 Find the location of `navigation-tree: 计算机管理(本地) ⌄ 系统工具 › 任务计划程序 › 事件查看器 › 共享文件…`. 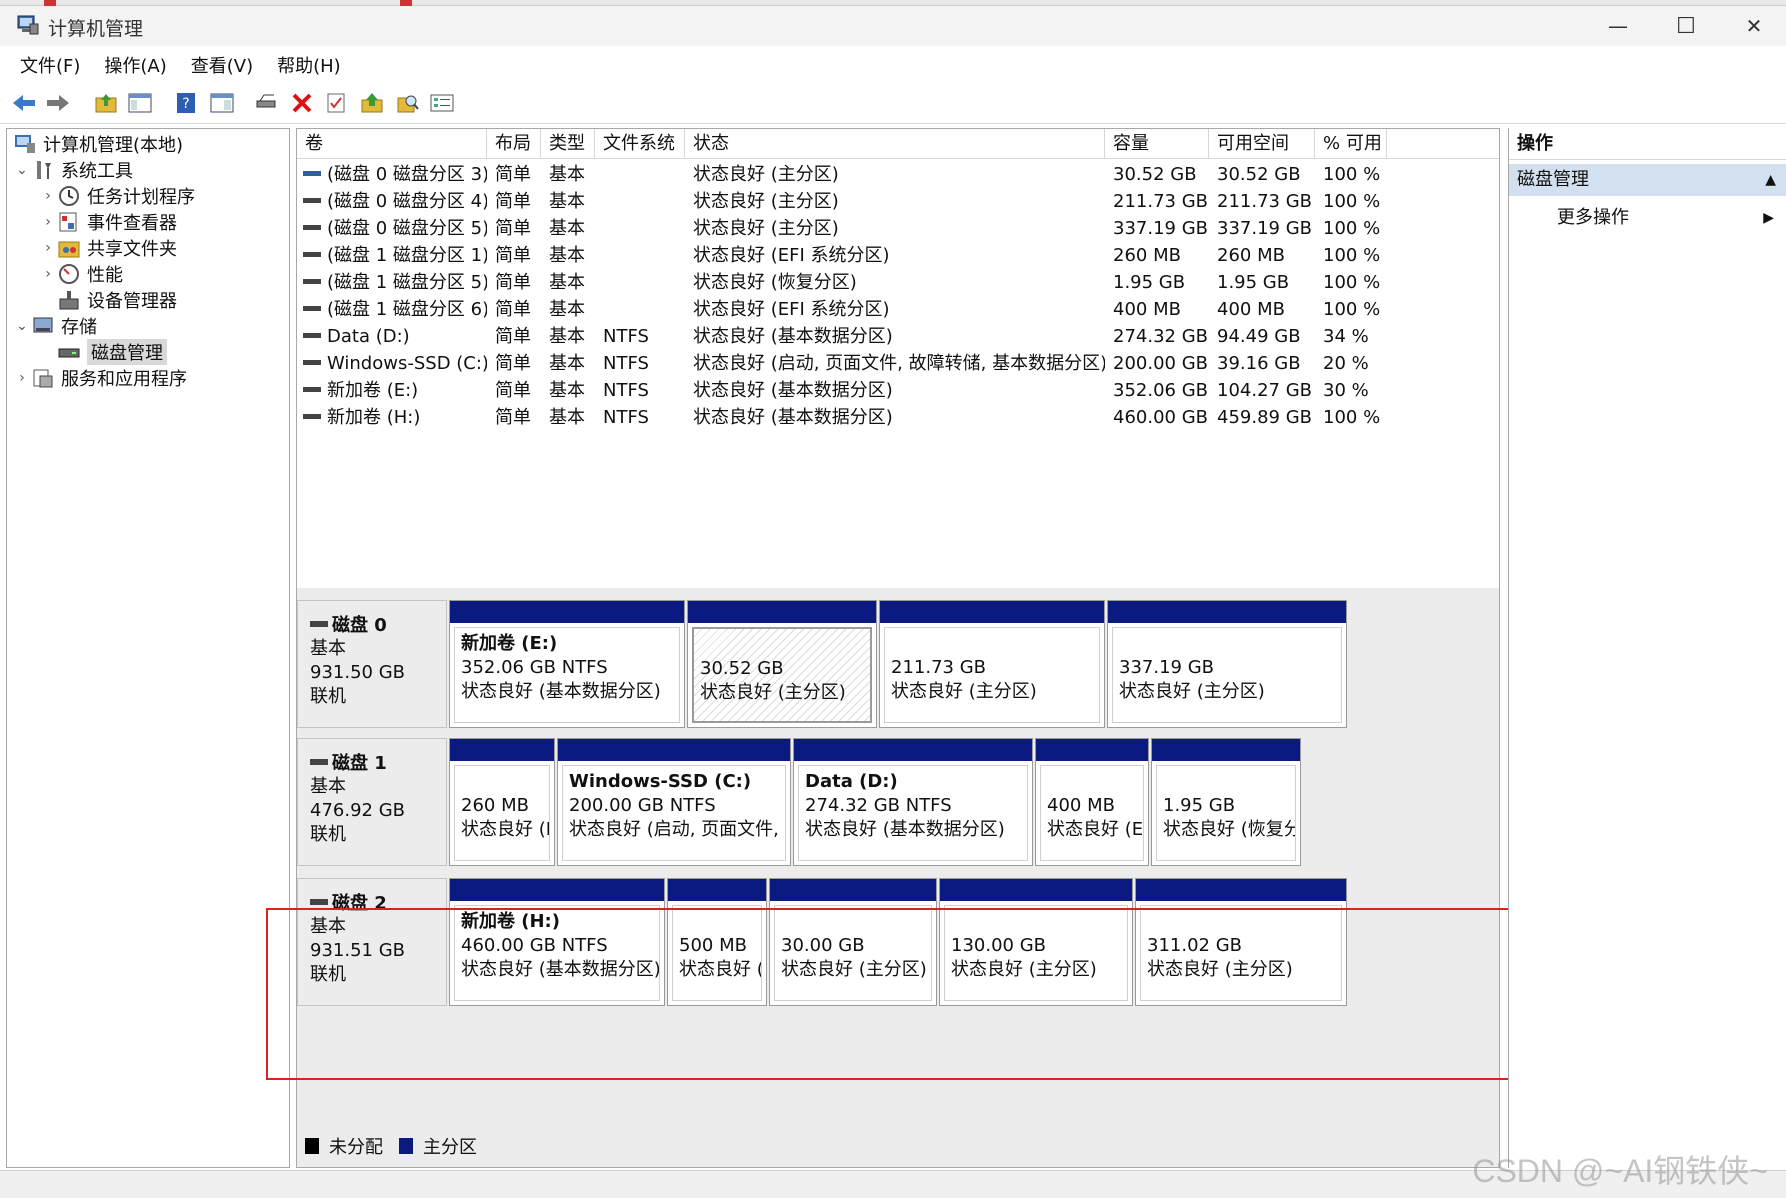

navigation-tree: 计算机管理(本地) ⌄ 系统工具 › 任务计划程序 › 事件查看器 › 共享文件… is located at coordinates (148, 648).